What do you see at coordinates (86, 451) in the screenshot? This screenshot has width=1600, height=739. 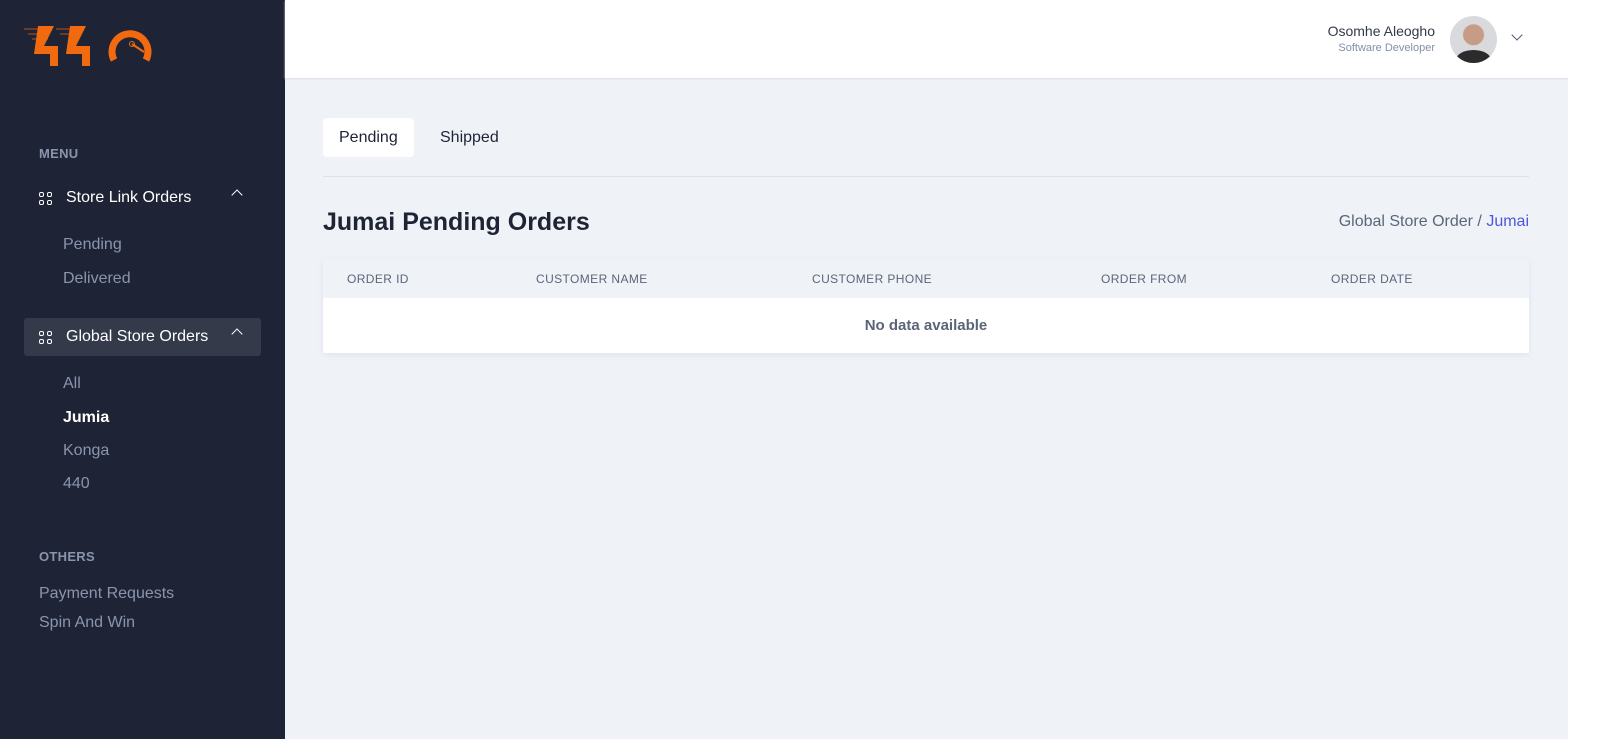 I see `sidebar-item-konga: Konga` at bounding box center [86, 451].